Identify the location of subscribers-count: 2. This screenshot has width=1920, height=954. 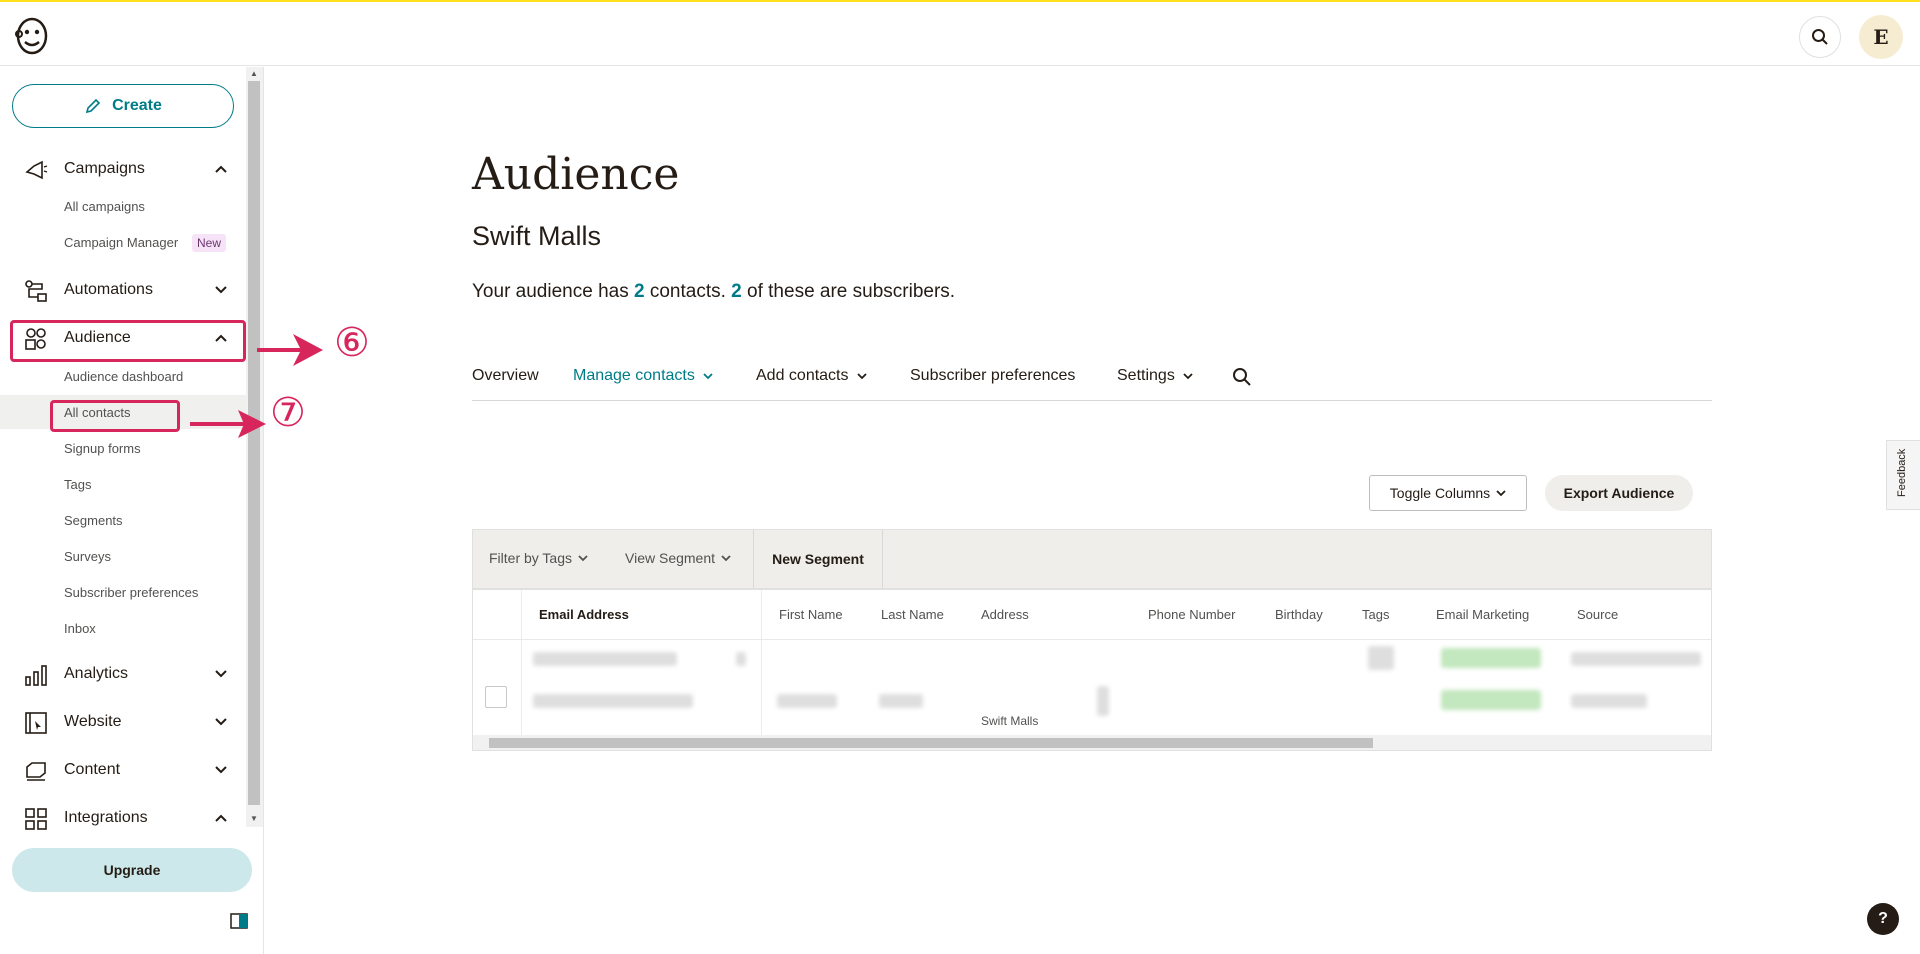
(736, 291).